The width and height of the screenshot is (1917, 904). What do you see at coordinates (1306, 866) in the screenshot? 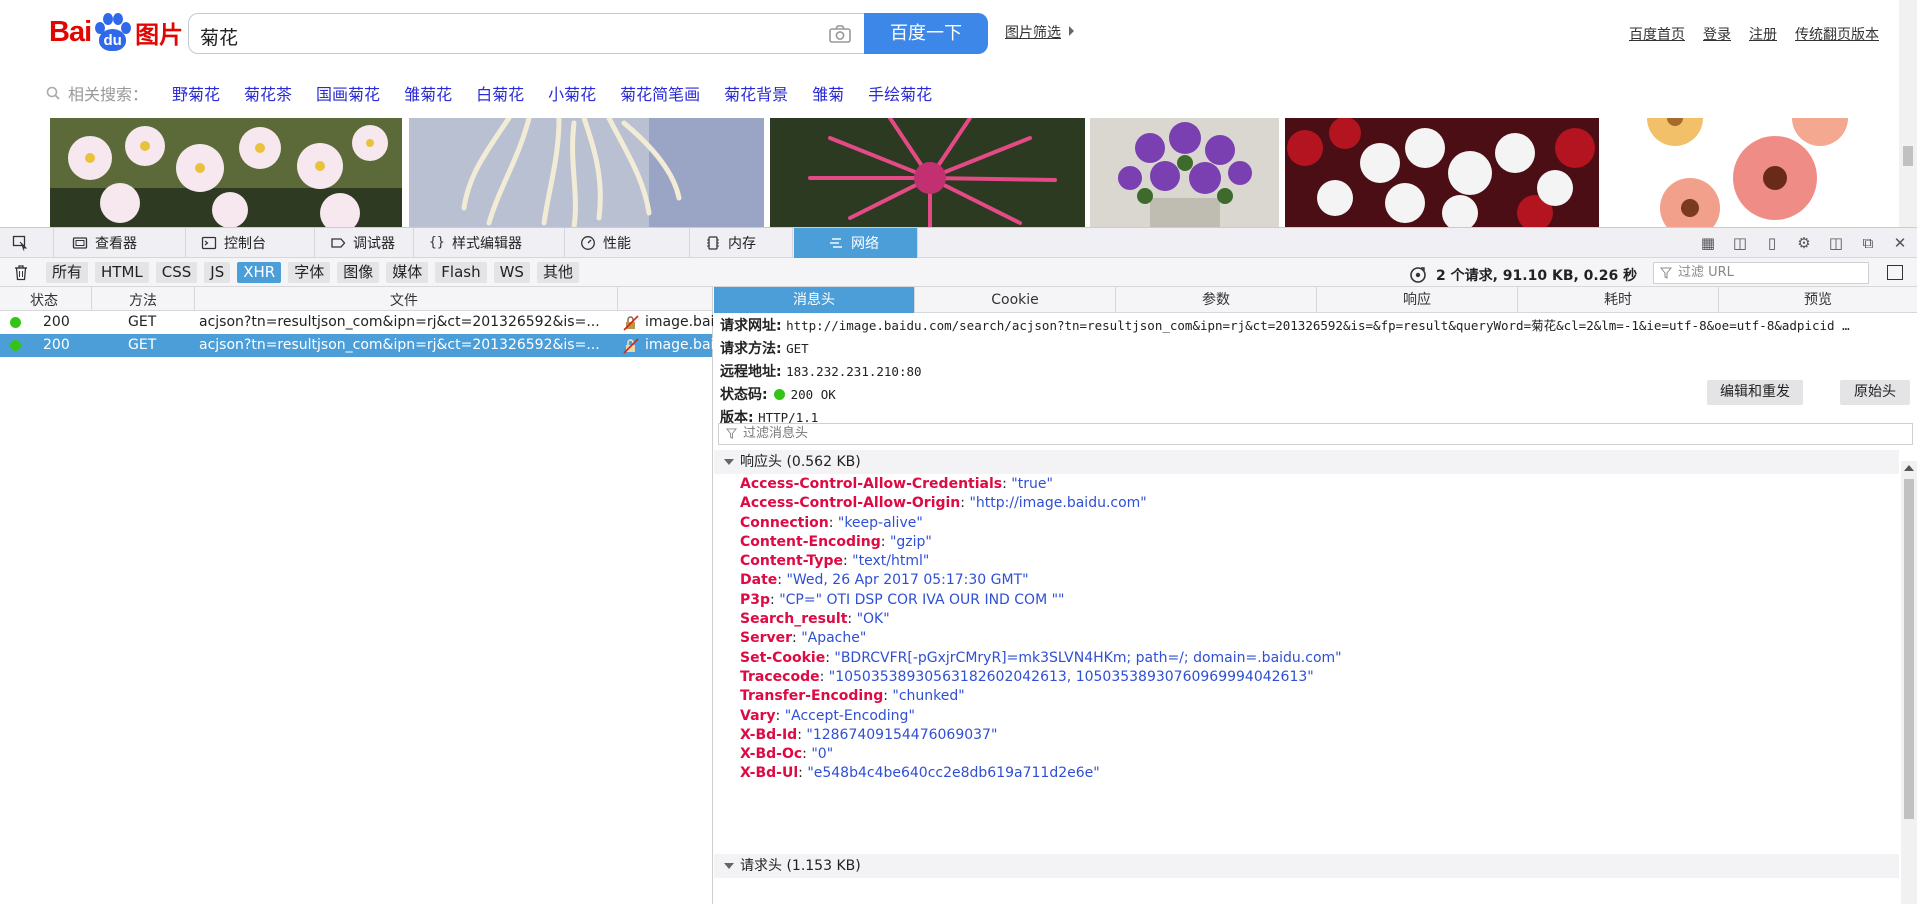
I see `request-headers-section: 请求头 (1.153 KB)` at bounding box center [1306, 866].